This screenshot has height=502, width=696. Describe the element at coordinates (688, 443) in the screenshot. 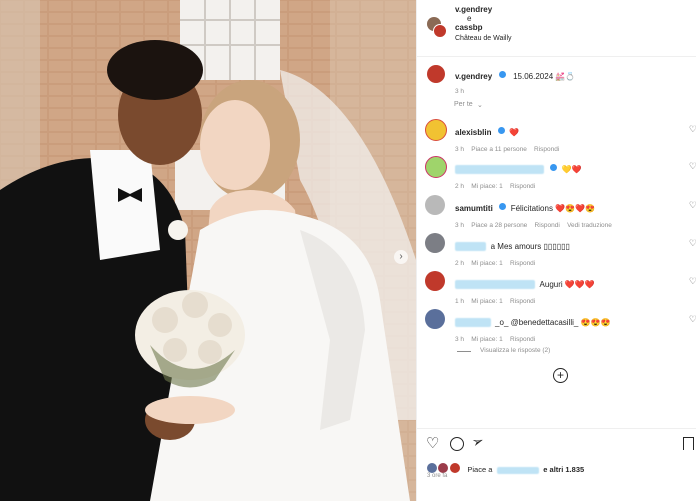

I see `bookmark-icon` at that location.